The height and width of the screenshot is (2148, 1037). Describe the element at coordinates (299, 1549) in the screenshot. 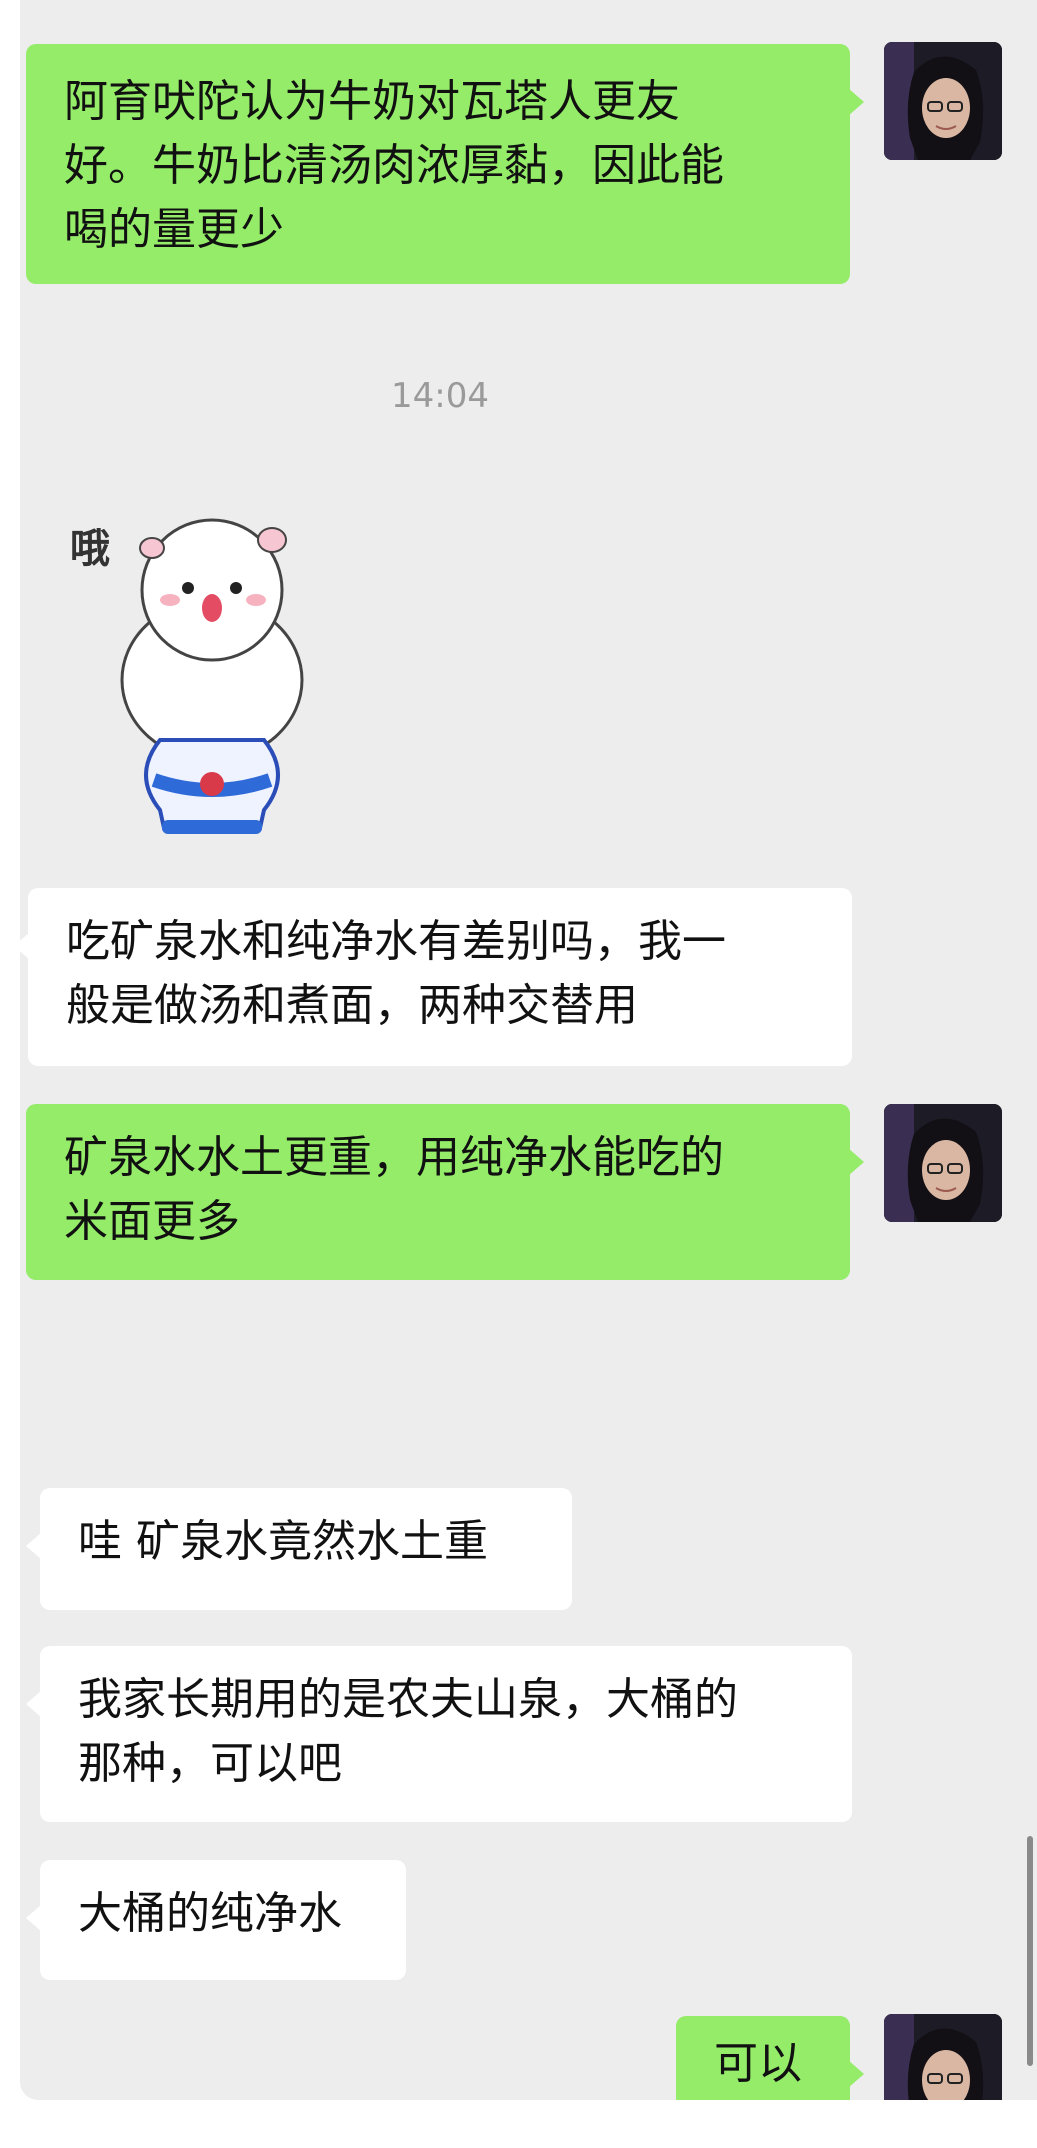

I see `message-bubble-incoming: 哇 矿泉水竟然水土重` at that location.